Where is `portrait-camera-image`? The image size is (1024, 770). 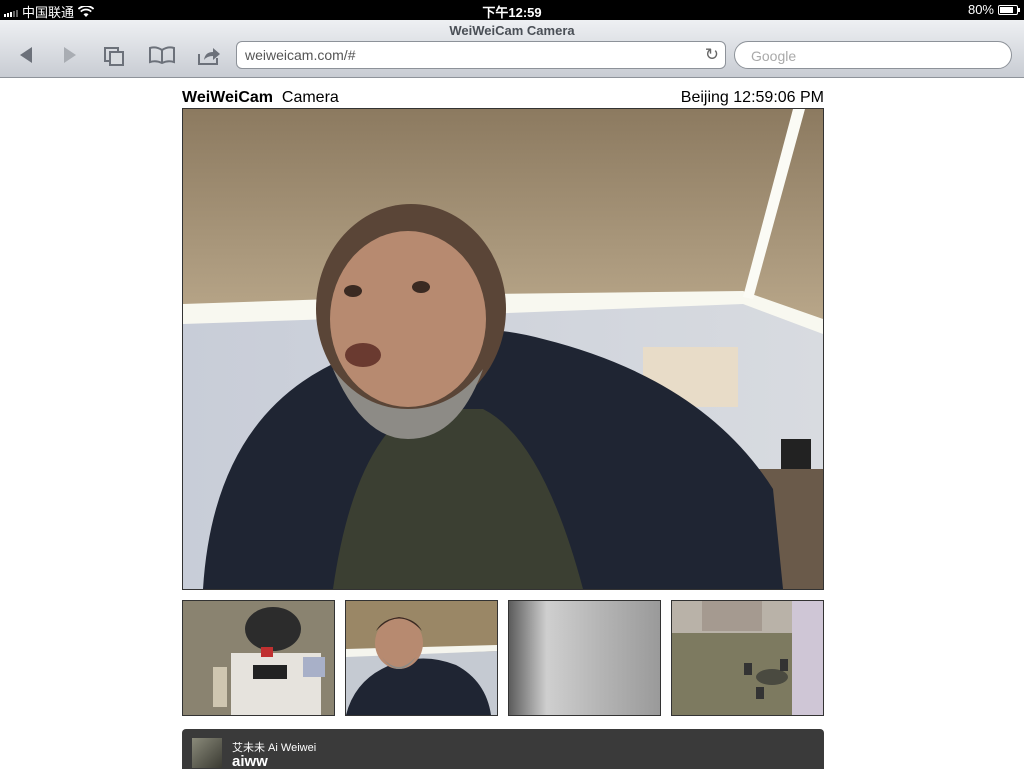 portrait-camera-image is located at coordinates (421, 658).